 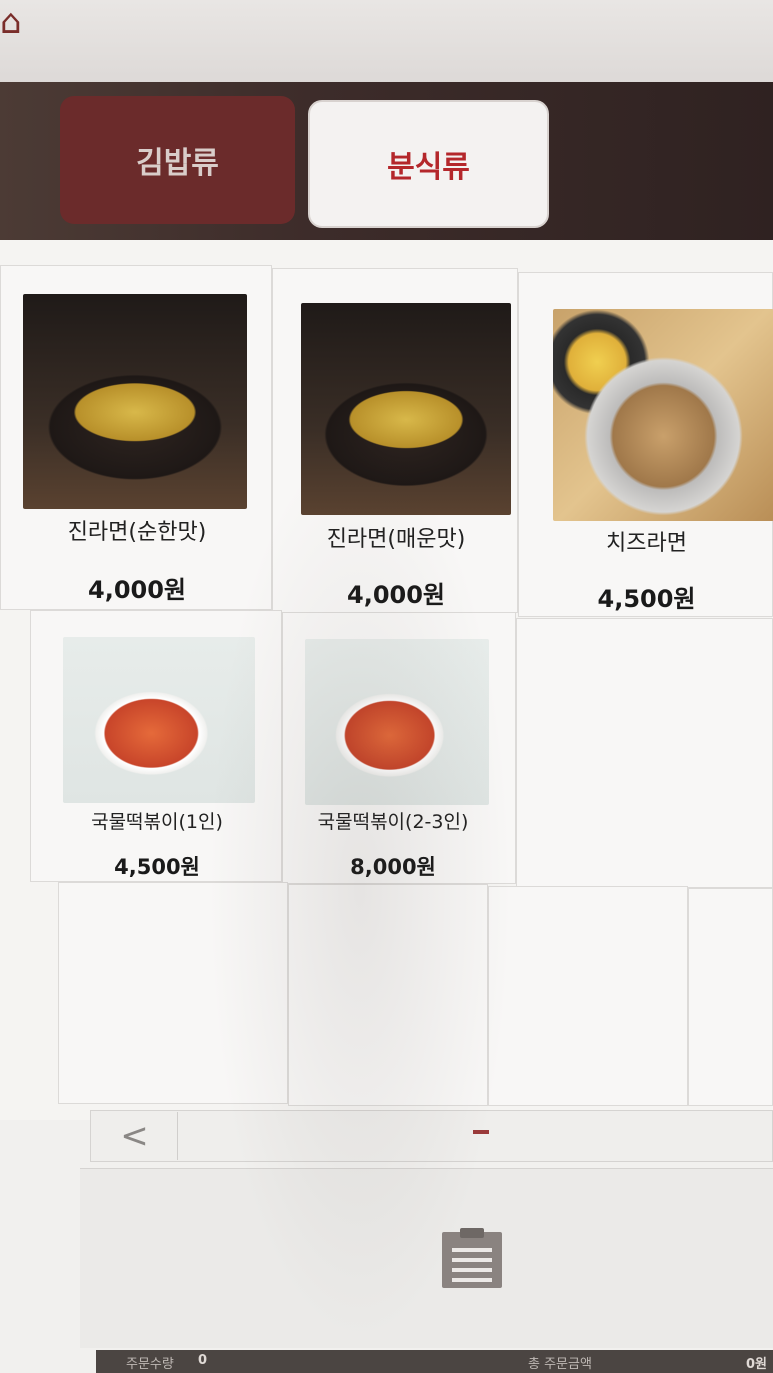 What do you see at coordinates (393, 867) in the screenshot?
I see `item-price: 8,000원` at bounding box center [393, 867].